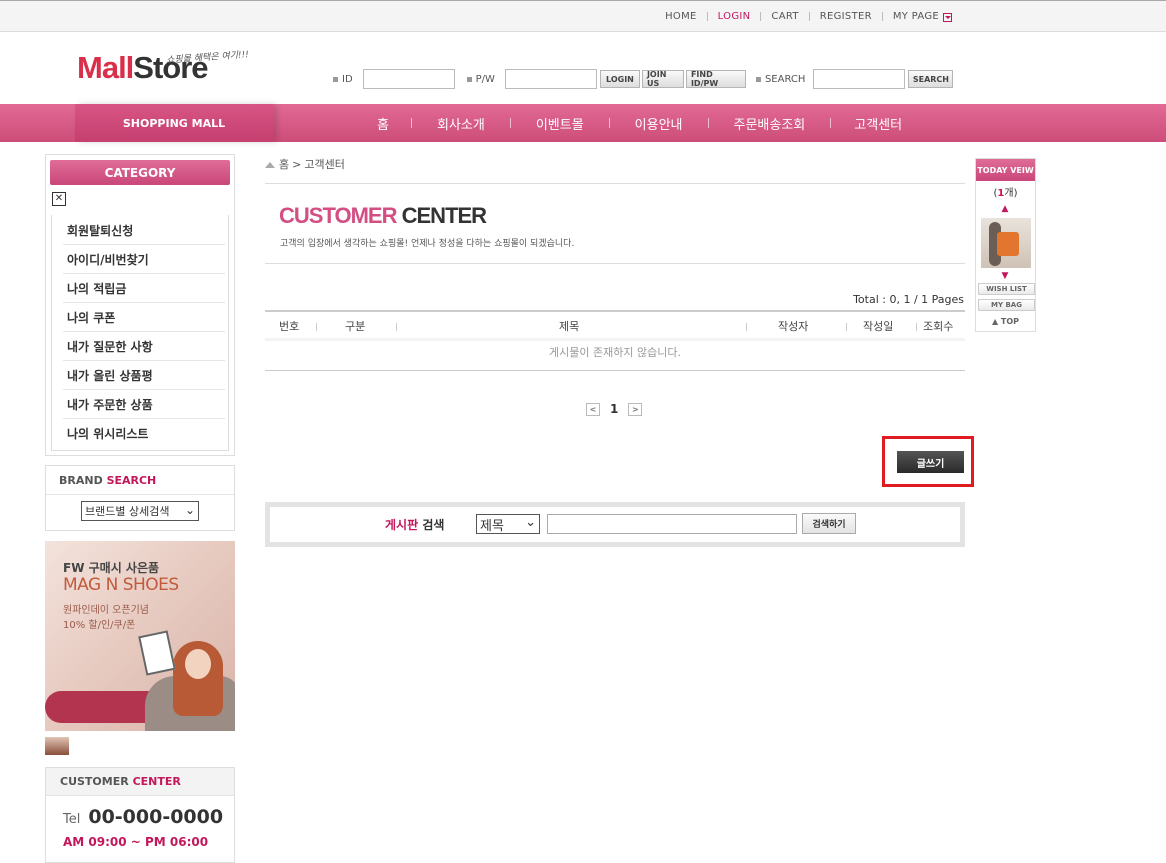 The image size is (1166, 863). Describe the element at coordinates (492, 526) in the screenshot. I see `board-search-select-value: 제목` at that location.